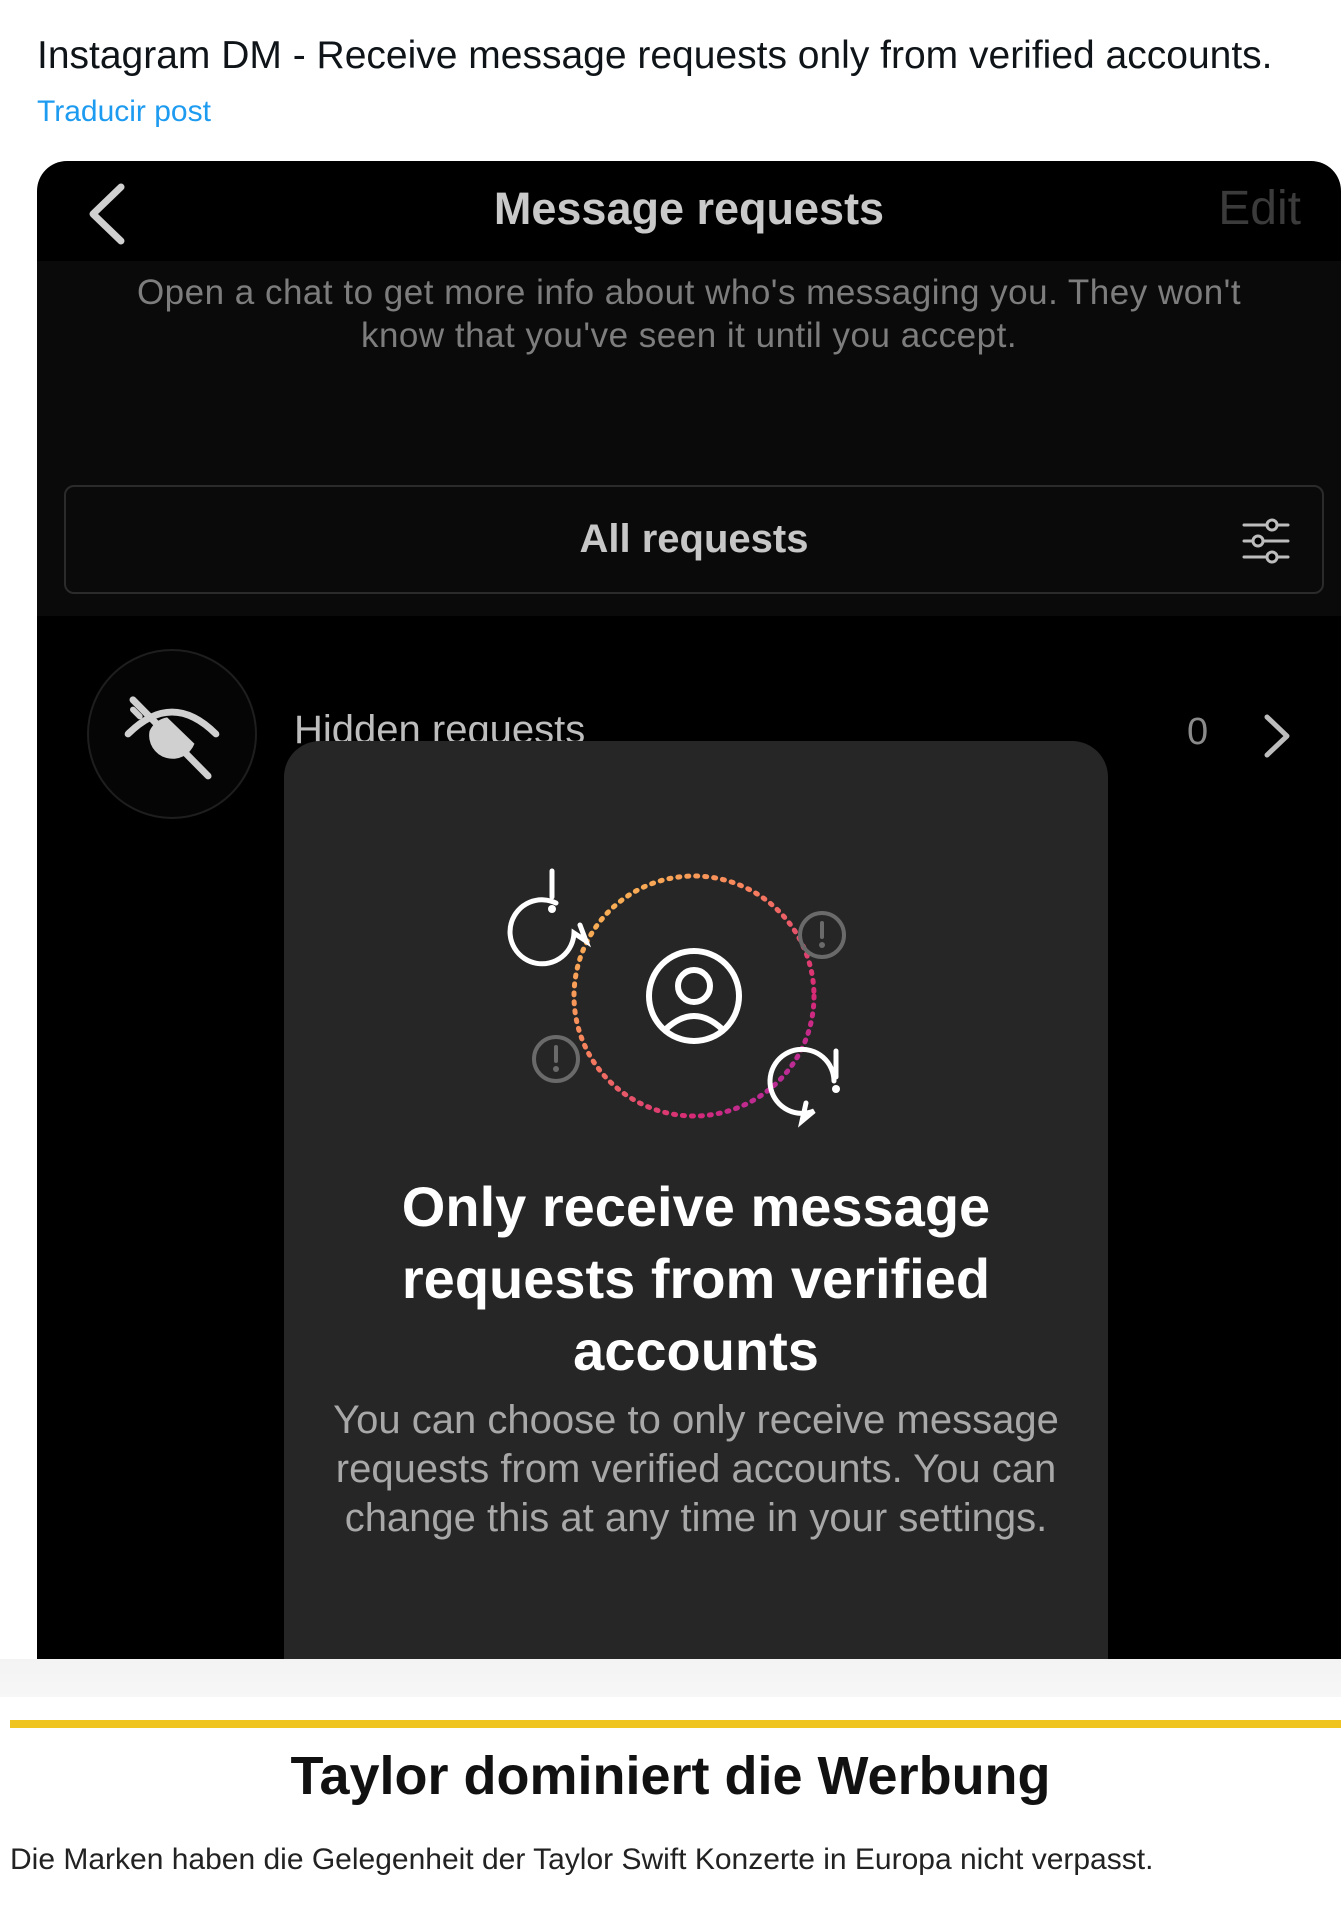 This screenshot has width=1341, height=1917. I want to click on translate-post-link: Traducir post, so click(124, 112).